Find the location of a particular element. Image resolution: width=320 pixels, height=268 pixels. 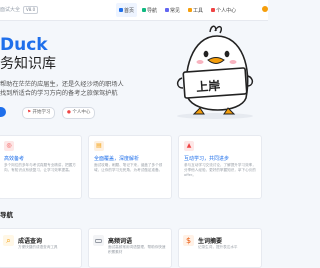

user-icon: ● is located at coordinates (69, 112).